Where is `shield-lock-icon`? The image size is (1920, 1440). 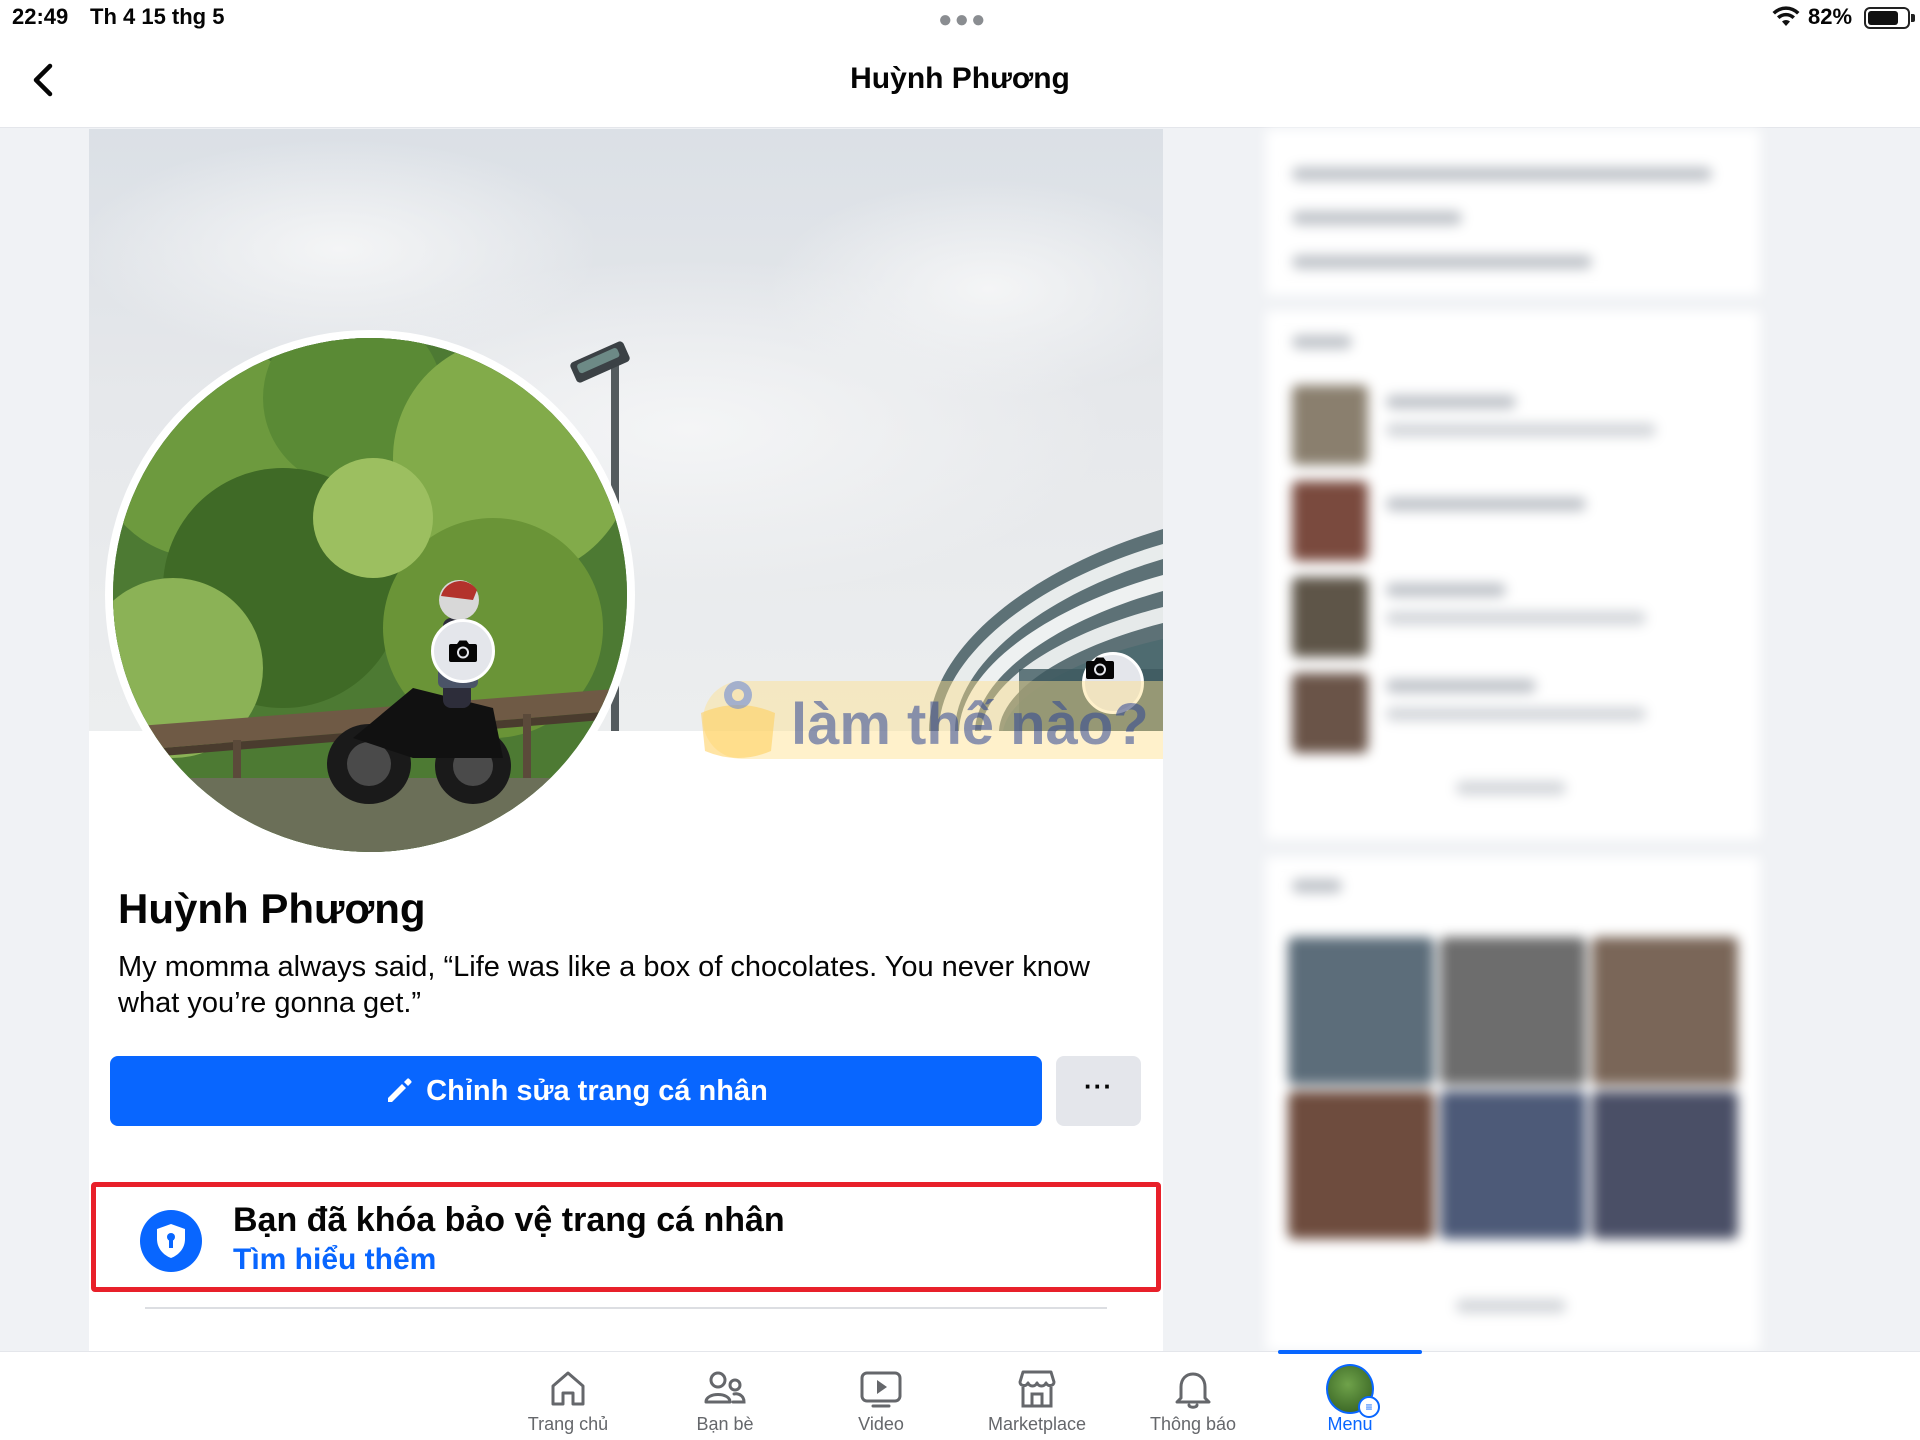 shield-lock-icon is located at coordinates (171, 1241).